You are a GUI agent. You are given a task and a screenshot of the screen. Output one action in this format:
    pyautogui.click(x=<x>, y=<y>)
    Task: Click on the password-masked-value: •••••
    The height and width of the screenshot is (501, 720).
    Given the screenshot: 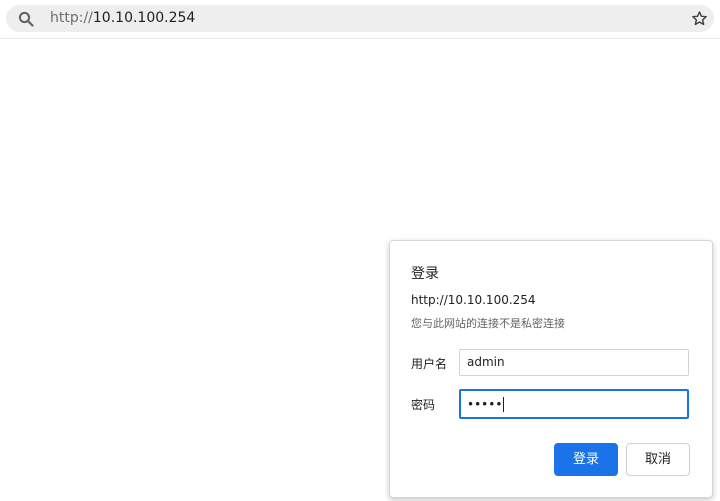 What is the action you would take?
    pyautogui.click(x=485, y=404)
    